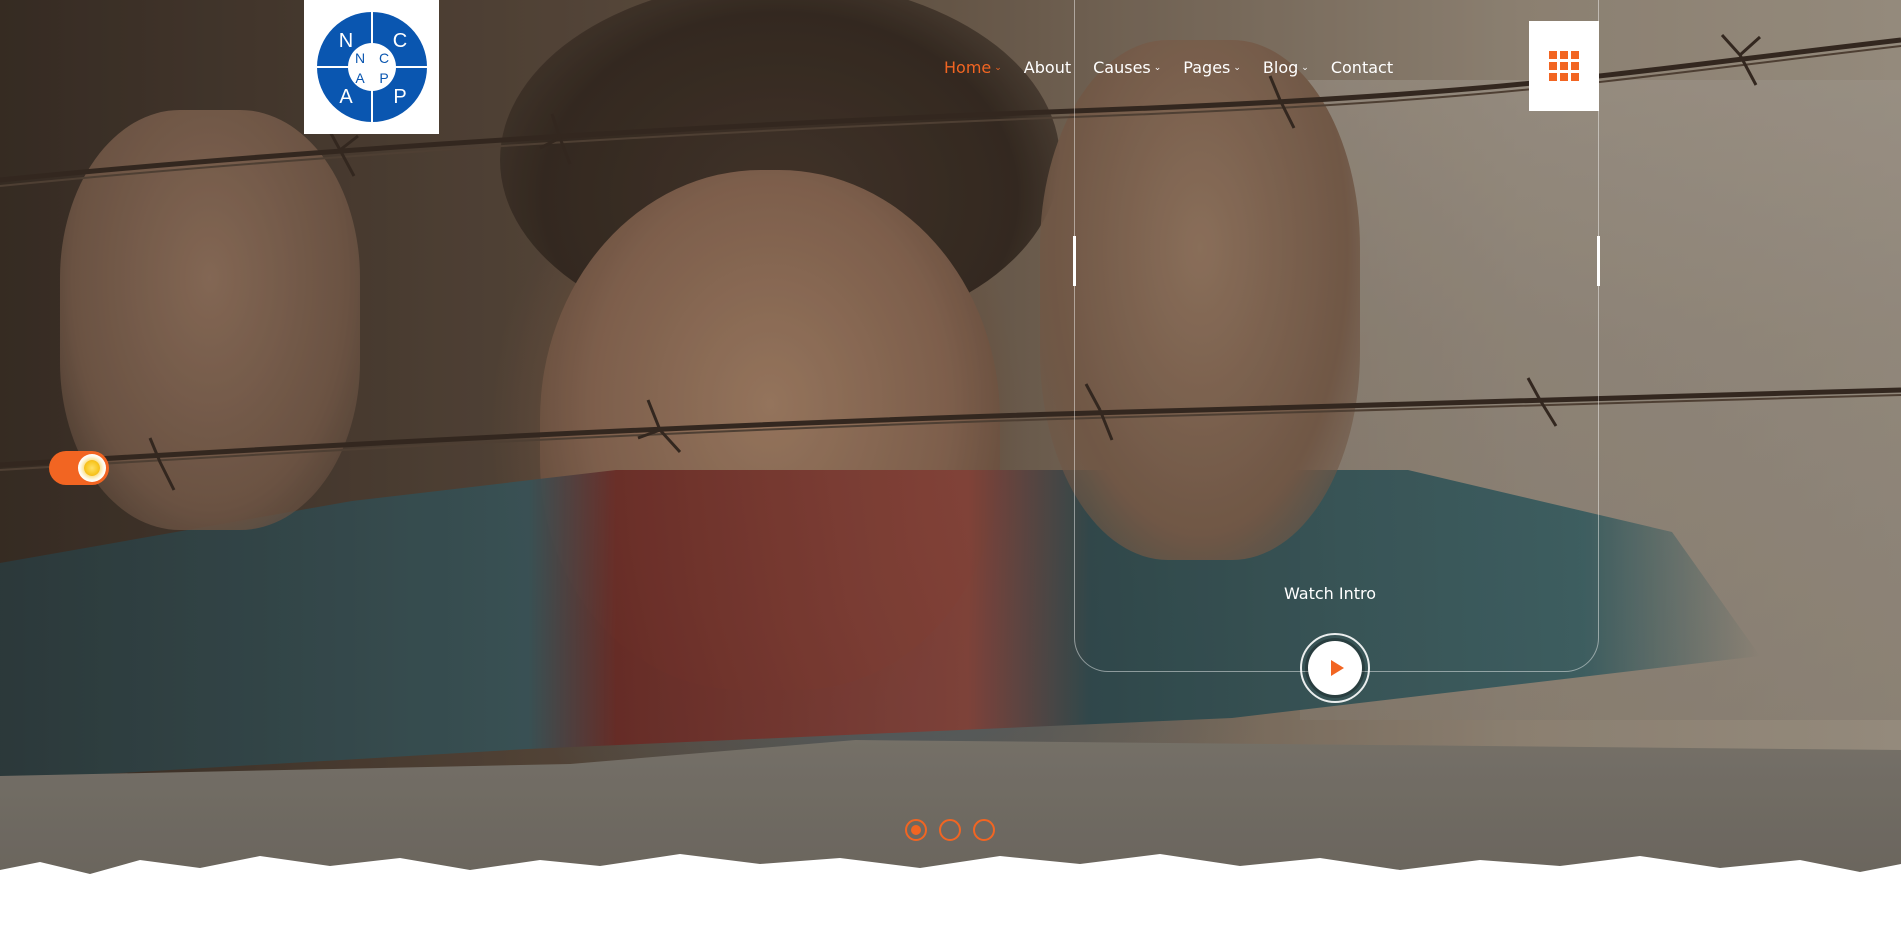 The width and height of the screenshot is (1901, 932). I want to click on site-logo: N C A P N C A P, so click(371, 67).